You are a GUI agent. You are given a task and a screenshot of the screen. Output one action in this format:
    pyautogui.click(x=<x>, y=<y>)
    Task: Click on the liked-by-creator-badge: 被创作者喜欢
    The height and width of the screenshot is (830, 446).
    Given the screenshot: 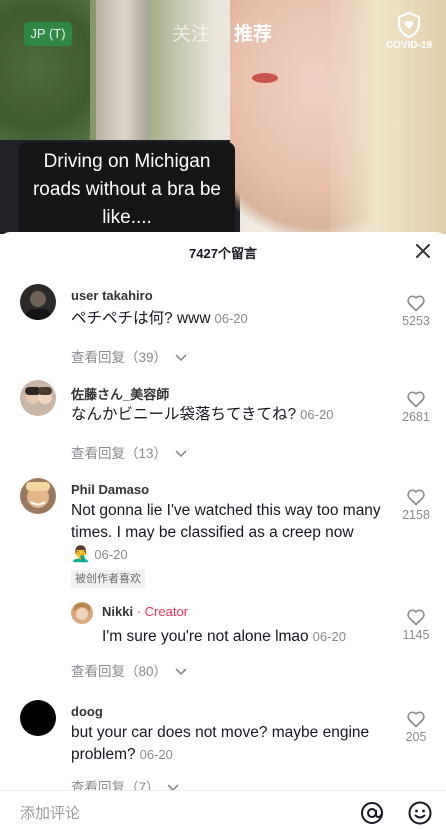 What is the action you would take?
    pyautogui.click(x=108, y=579)
    